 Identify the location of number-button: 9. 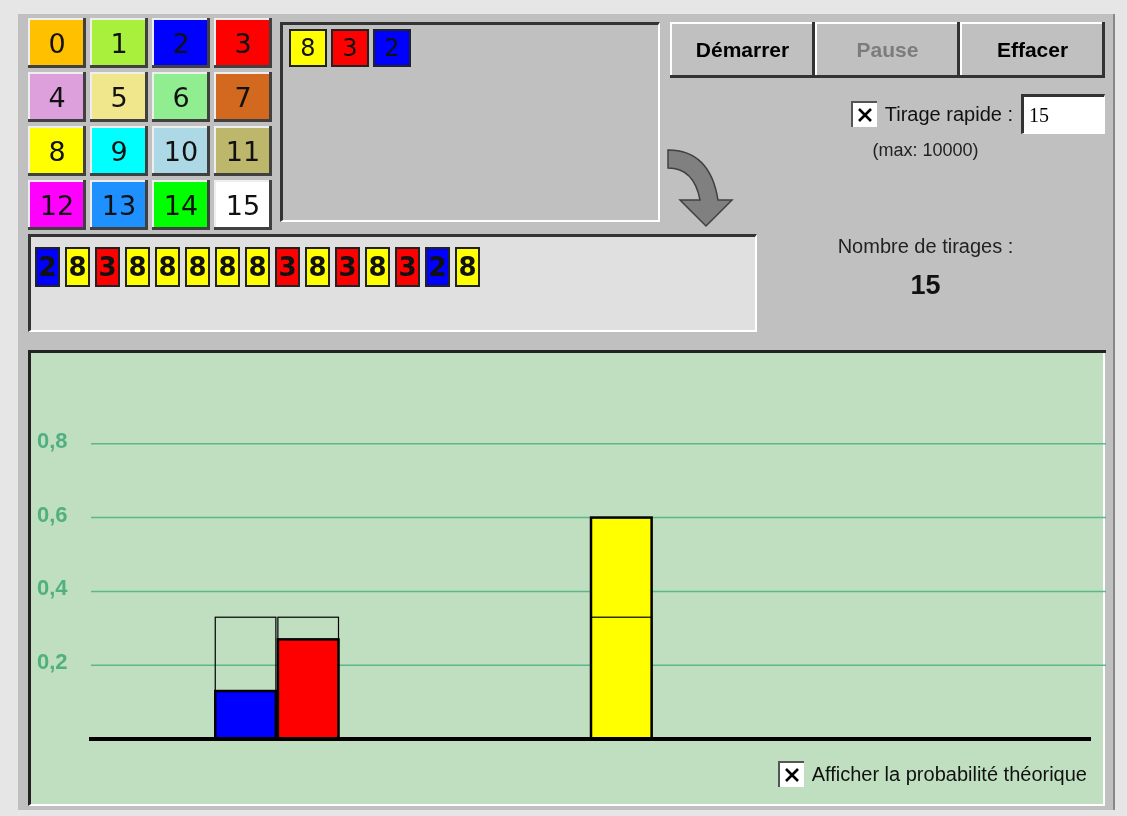
(119, 151).